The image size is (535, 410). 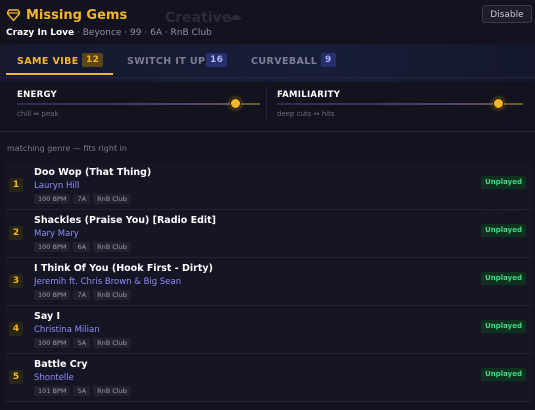 I want to click on tab-curveball: CURVEBALL 9, so click(x=296, y=62).